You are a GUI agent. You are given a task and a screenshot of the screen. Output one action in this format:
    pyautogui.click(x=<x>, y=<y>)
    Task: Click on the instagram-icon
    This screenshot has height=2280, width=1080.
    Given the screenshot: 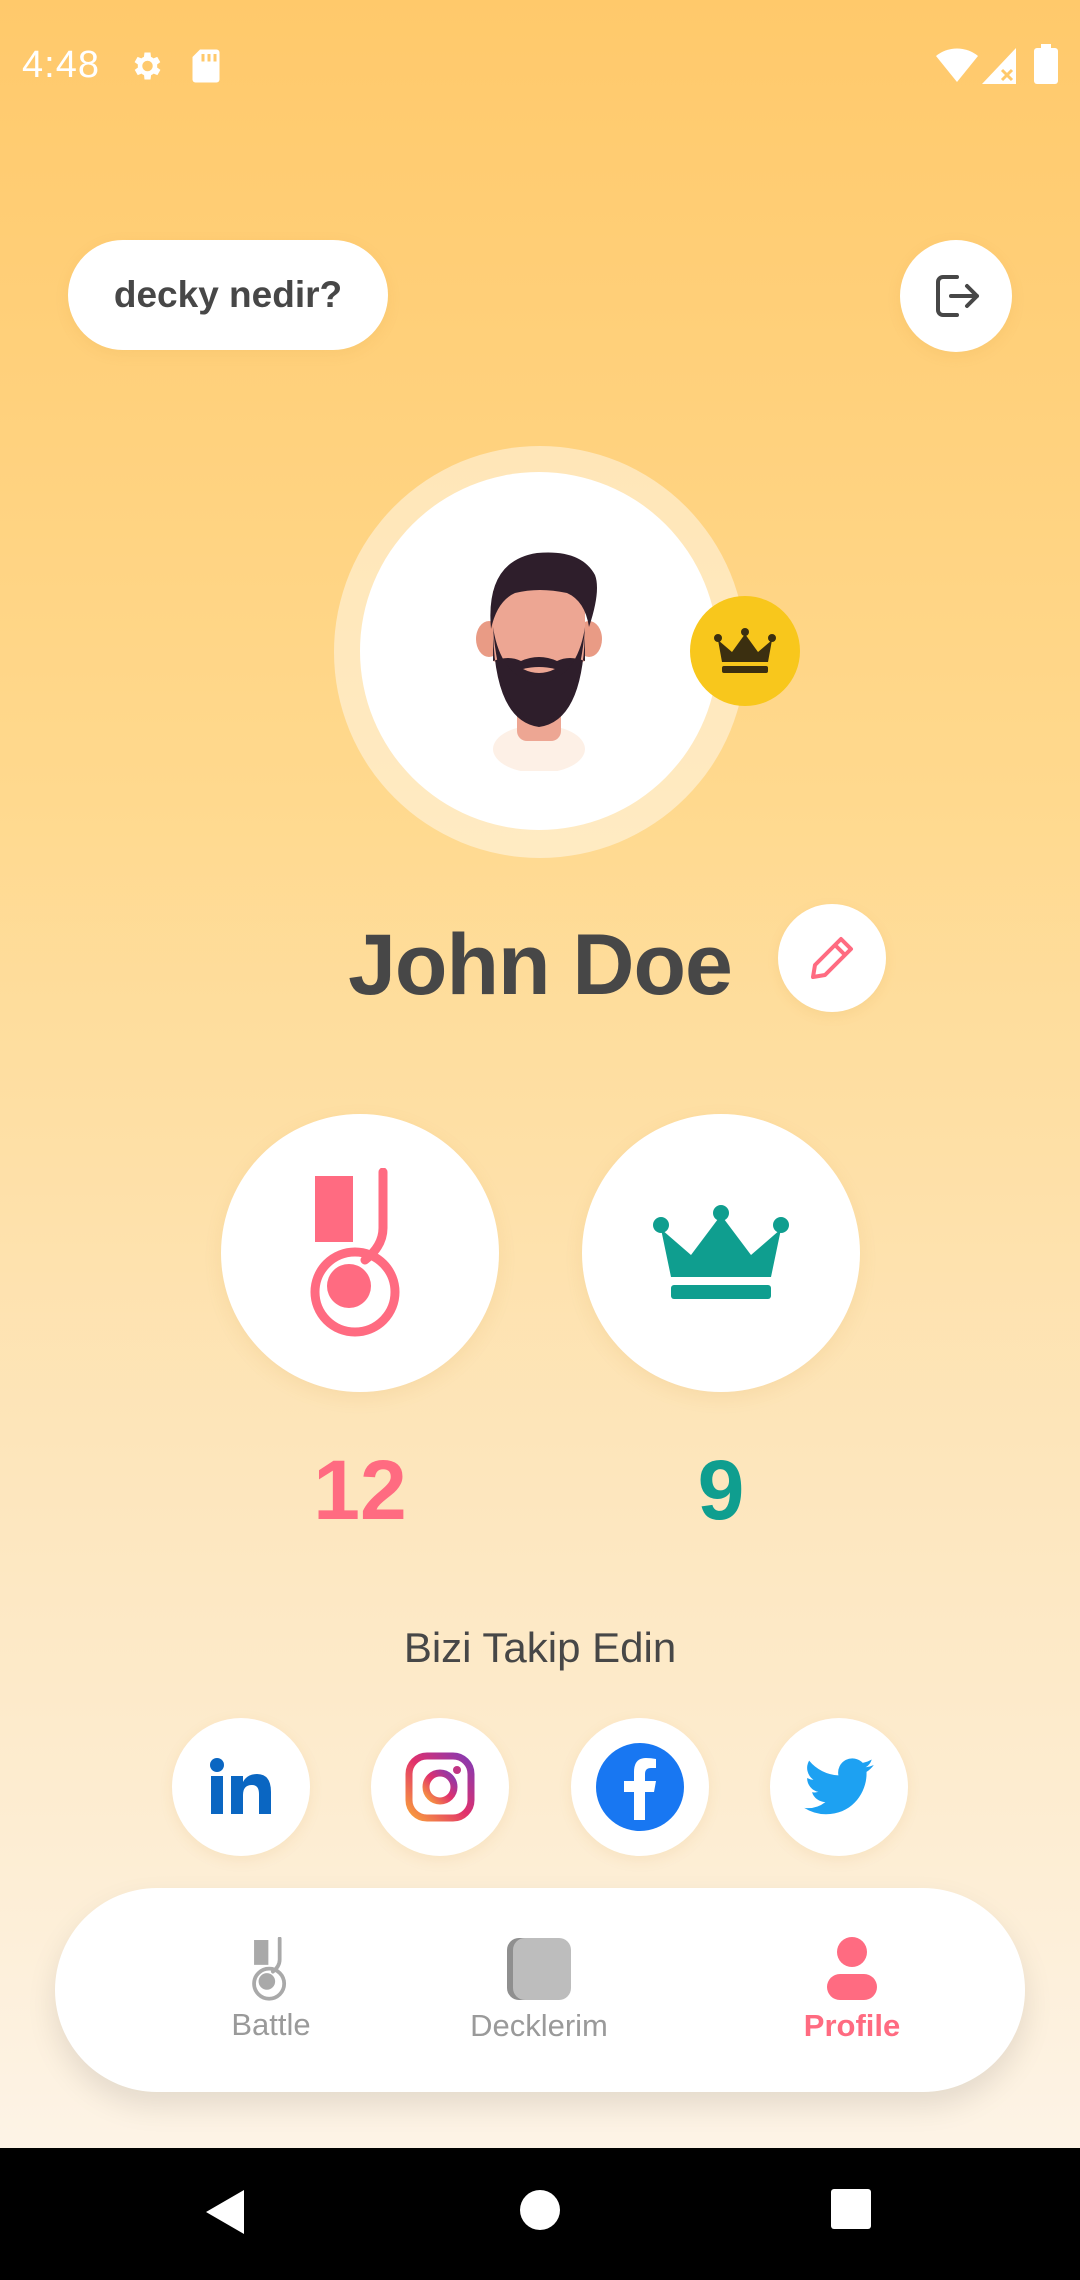 What is the action you would take?
    pyautogui.click(x=440, y=1787)
    